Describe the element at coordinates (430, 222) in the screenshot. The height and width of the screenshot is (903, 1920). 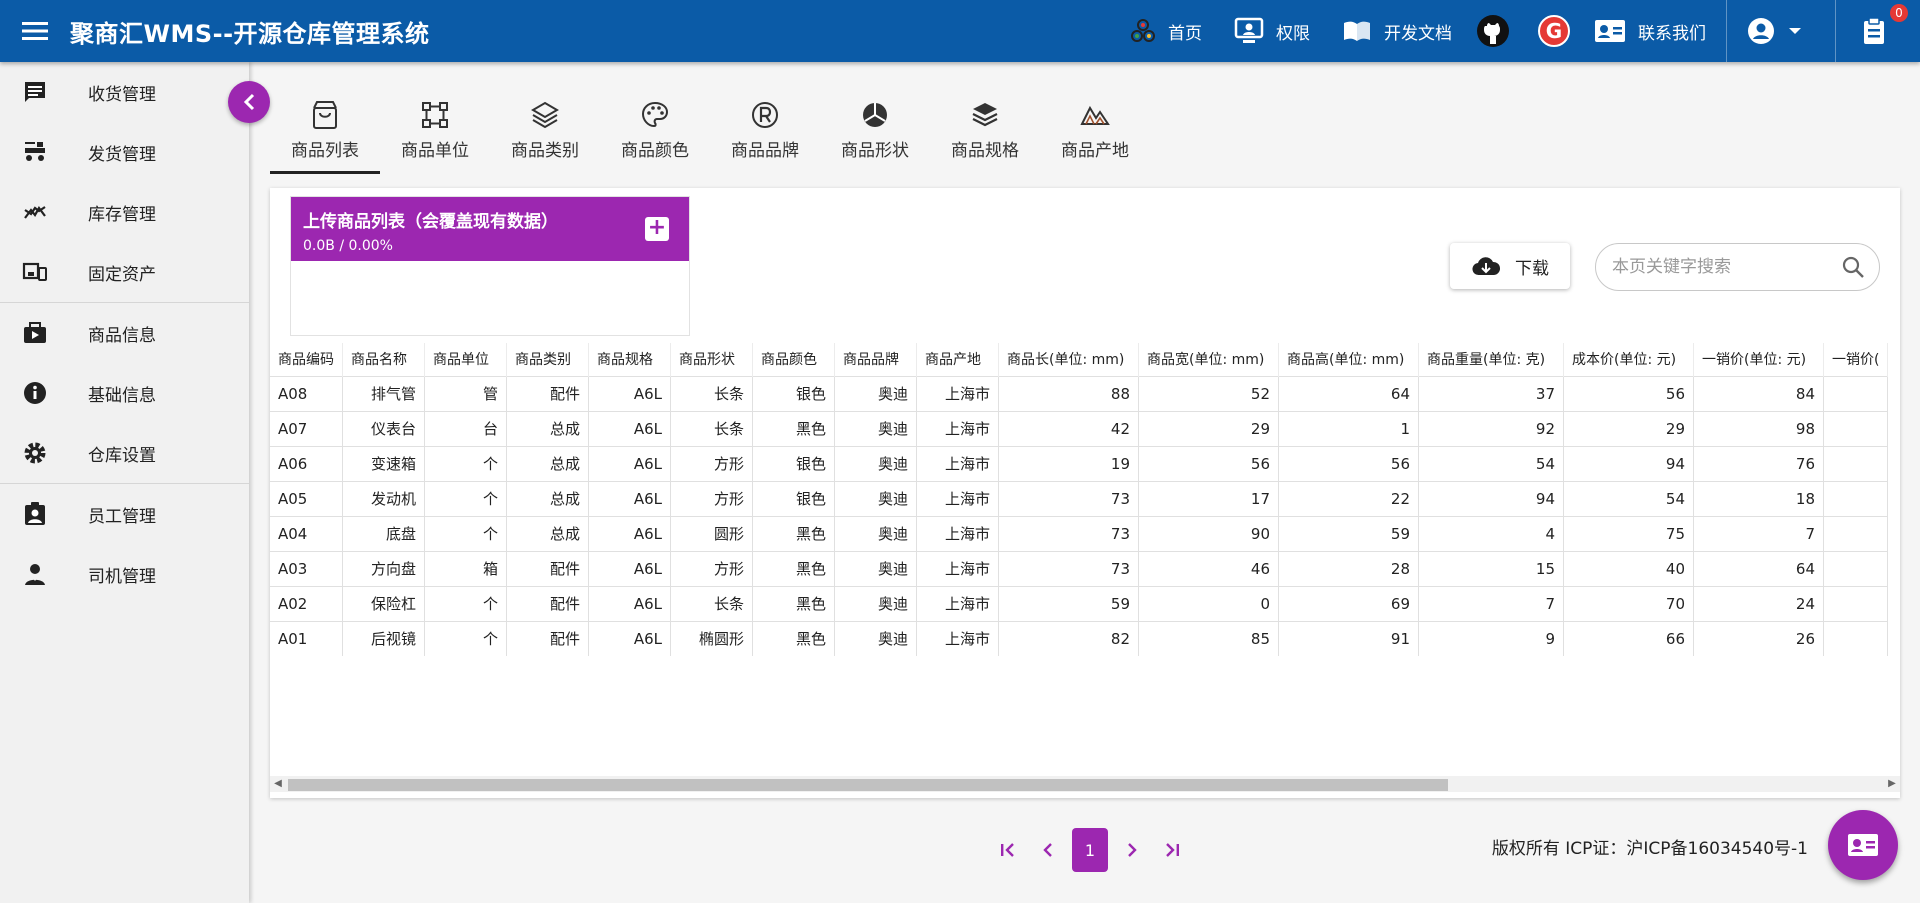
I see `uploader-title: 上传商品列表（会覆盖现有数据）` at that location.